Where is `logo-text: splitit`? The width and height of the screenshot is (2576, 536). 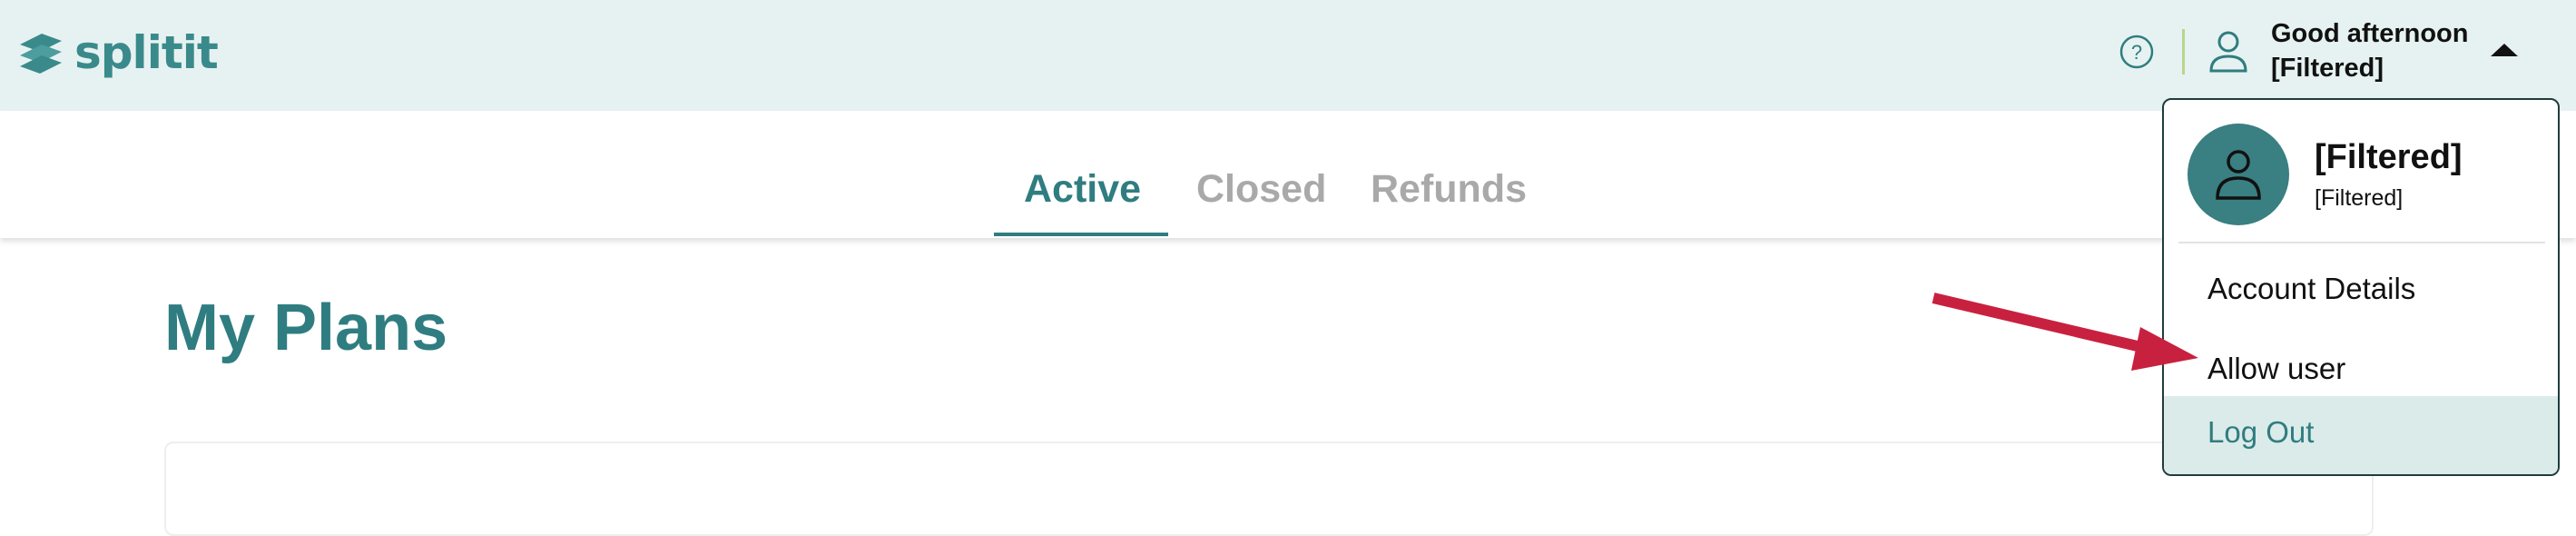
logo-text: splitit is located at coordinates (146, 52).